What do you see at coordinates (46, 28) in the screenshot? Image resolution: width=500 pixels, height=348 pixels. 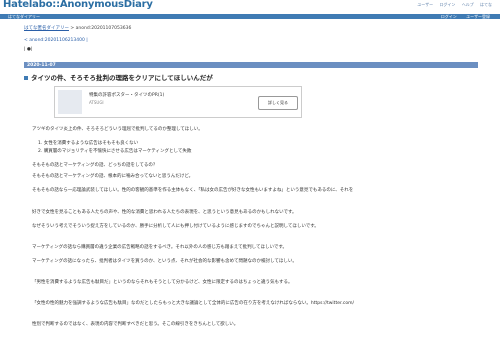 I see `breadcrumb-home-link: はてな匿名ダイアリー` at bounding box center [46, 28].